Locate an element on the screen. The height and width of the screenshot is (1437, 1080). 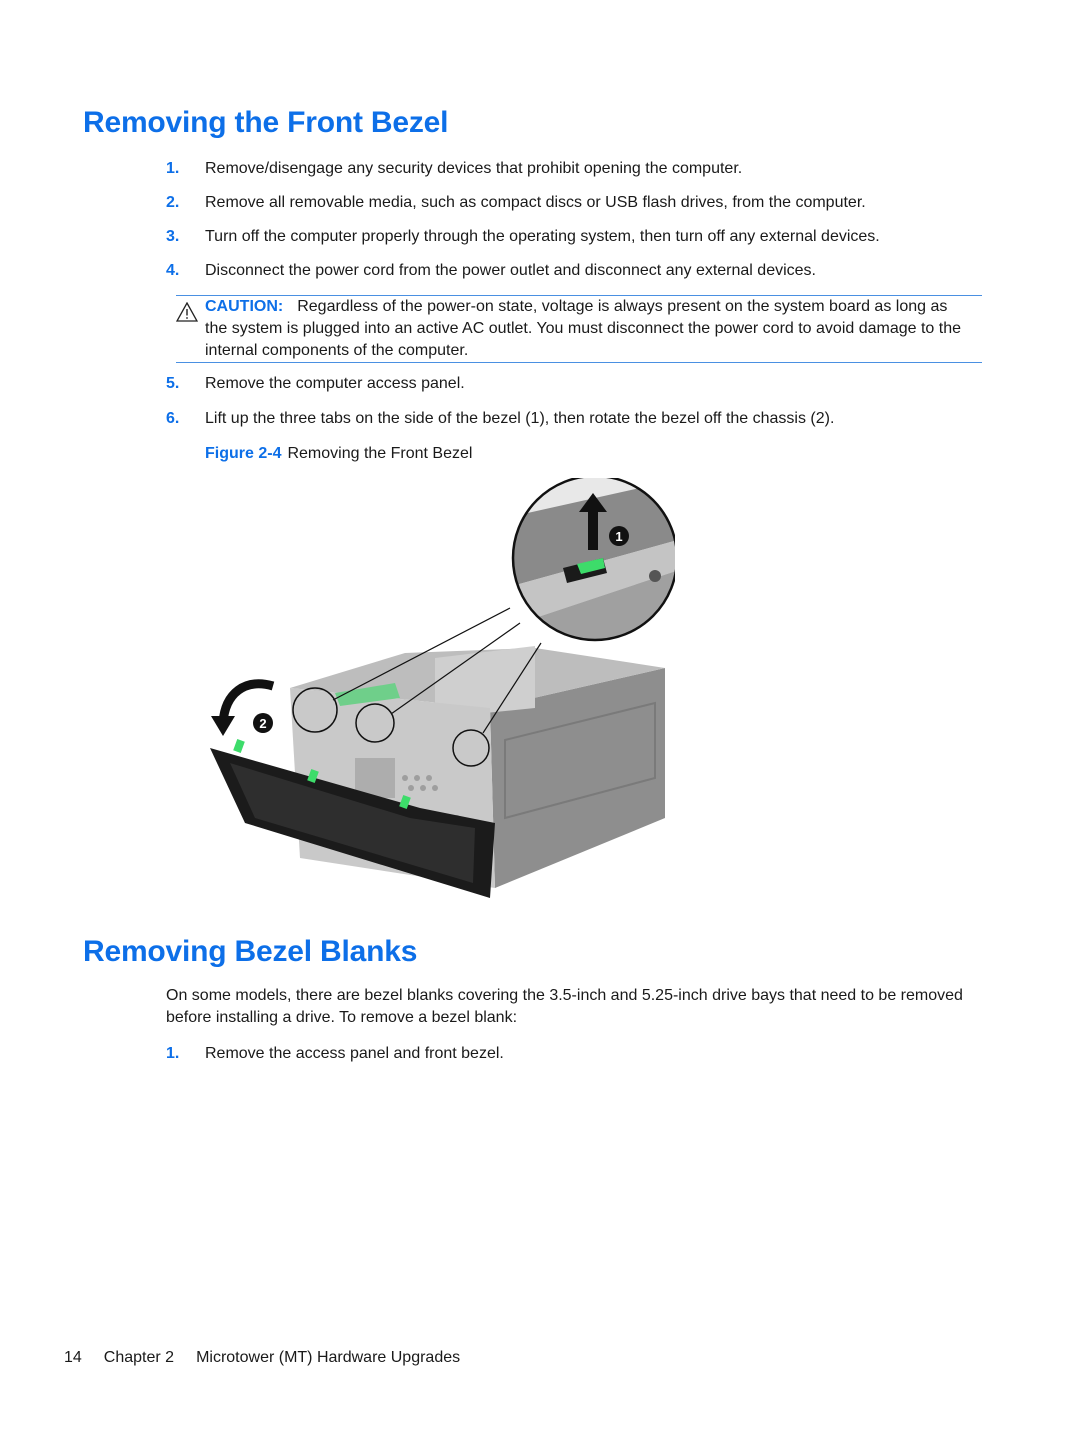
figure-label: Figure 2-4 is located at coordinates (243, 453).